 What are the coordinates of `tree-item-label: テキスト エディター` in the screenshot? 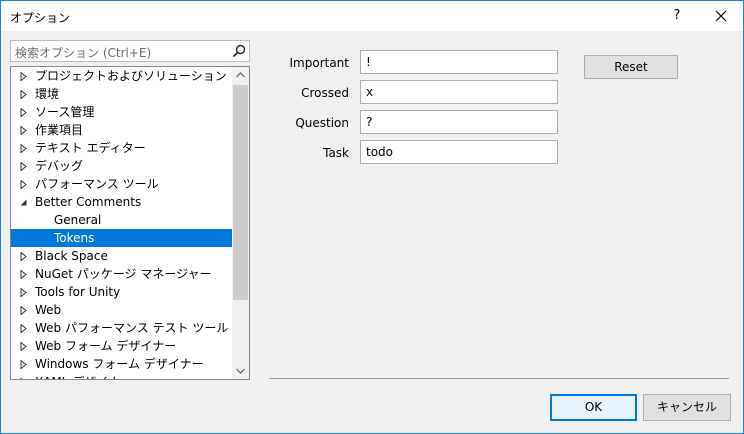 It's located at (90, 148).